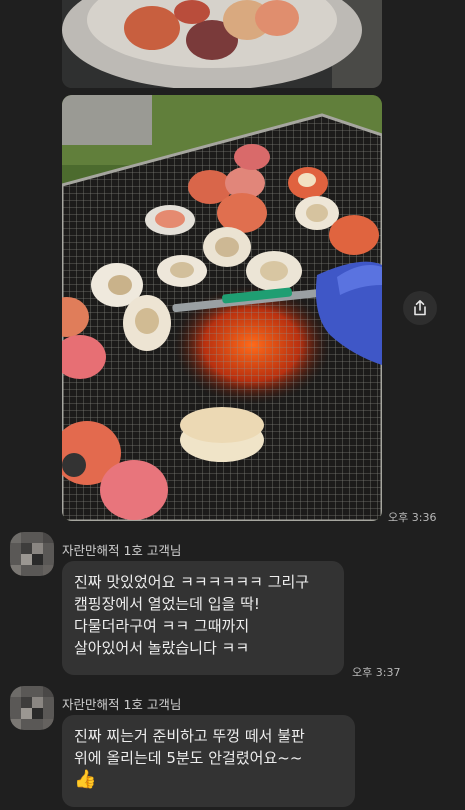 This screenshot has height=810, width=465. I want to click on message-timestamp: 오후 3:36, so click(412, 517).